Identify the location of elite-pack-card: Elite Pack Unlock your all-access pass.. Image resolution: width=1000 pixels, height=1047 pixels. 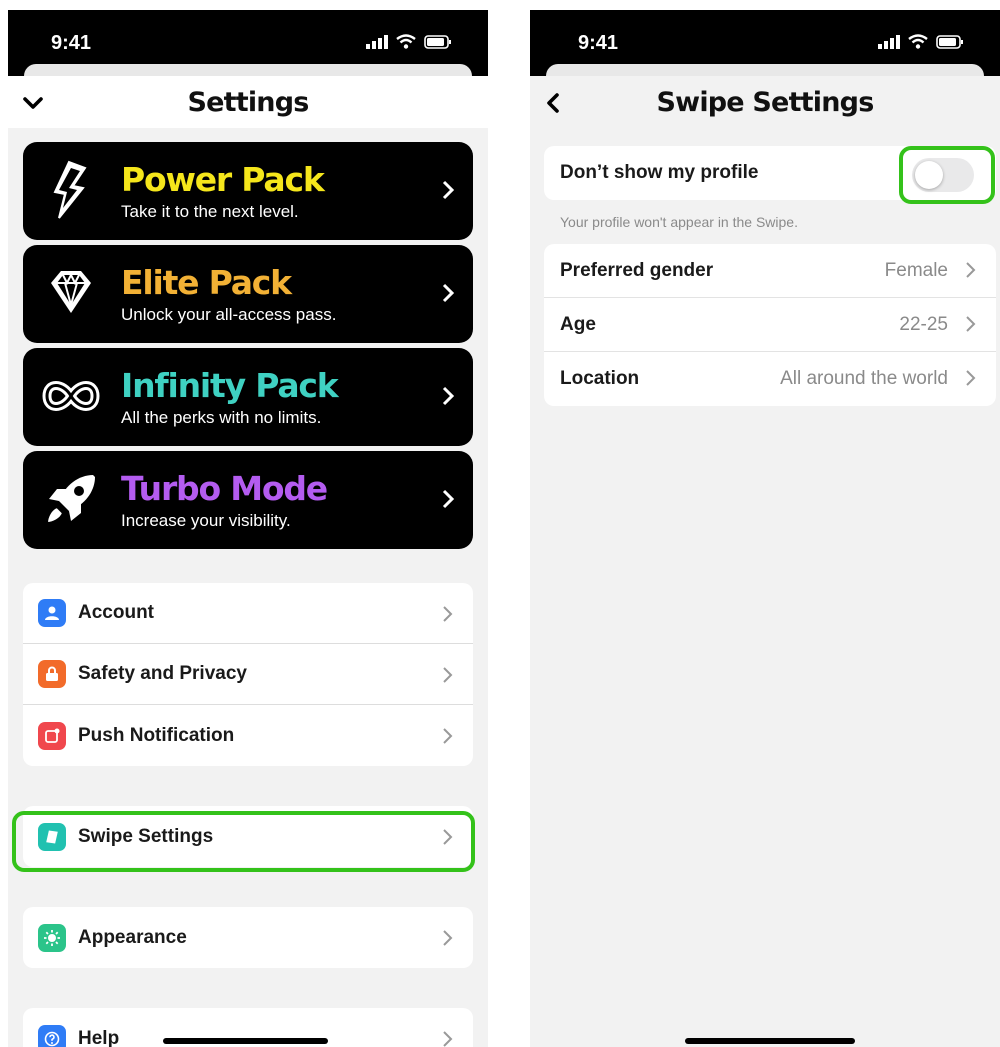
(248, 294).